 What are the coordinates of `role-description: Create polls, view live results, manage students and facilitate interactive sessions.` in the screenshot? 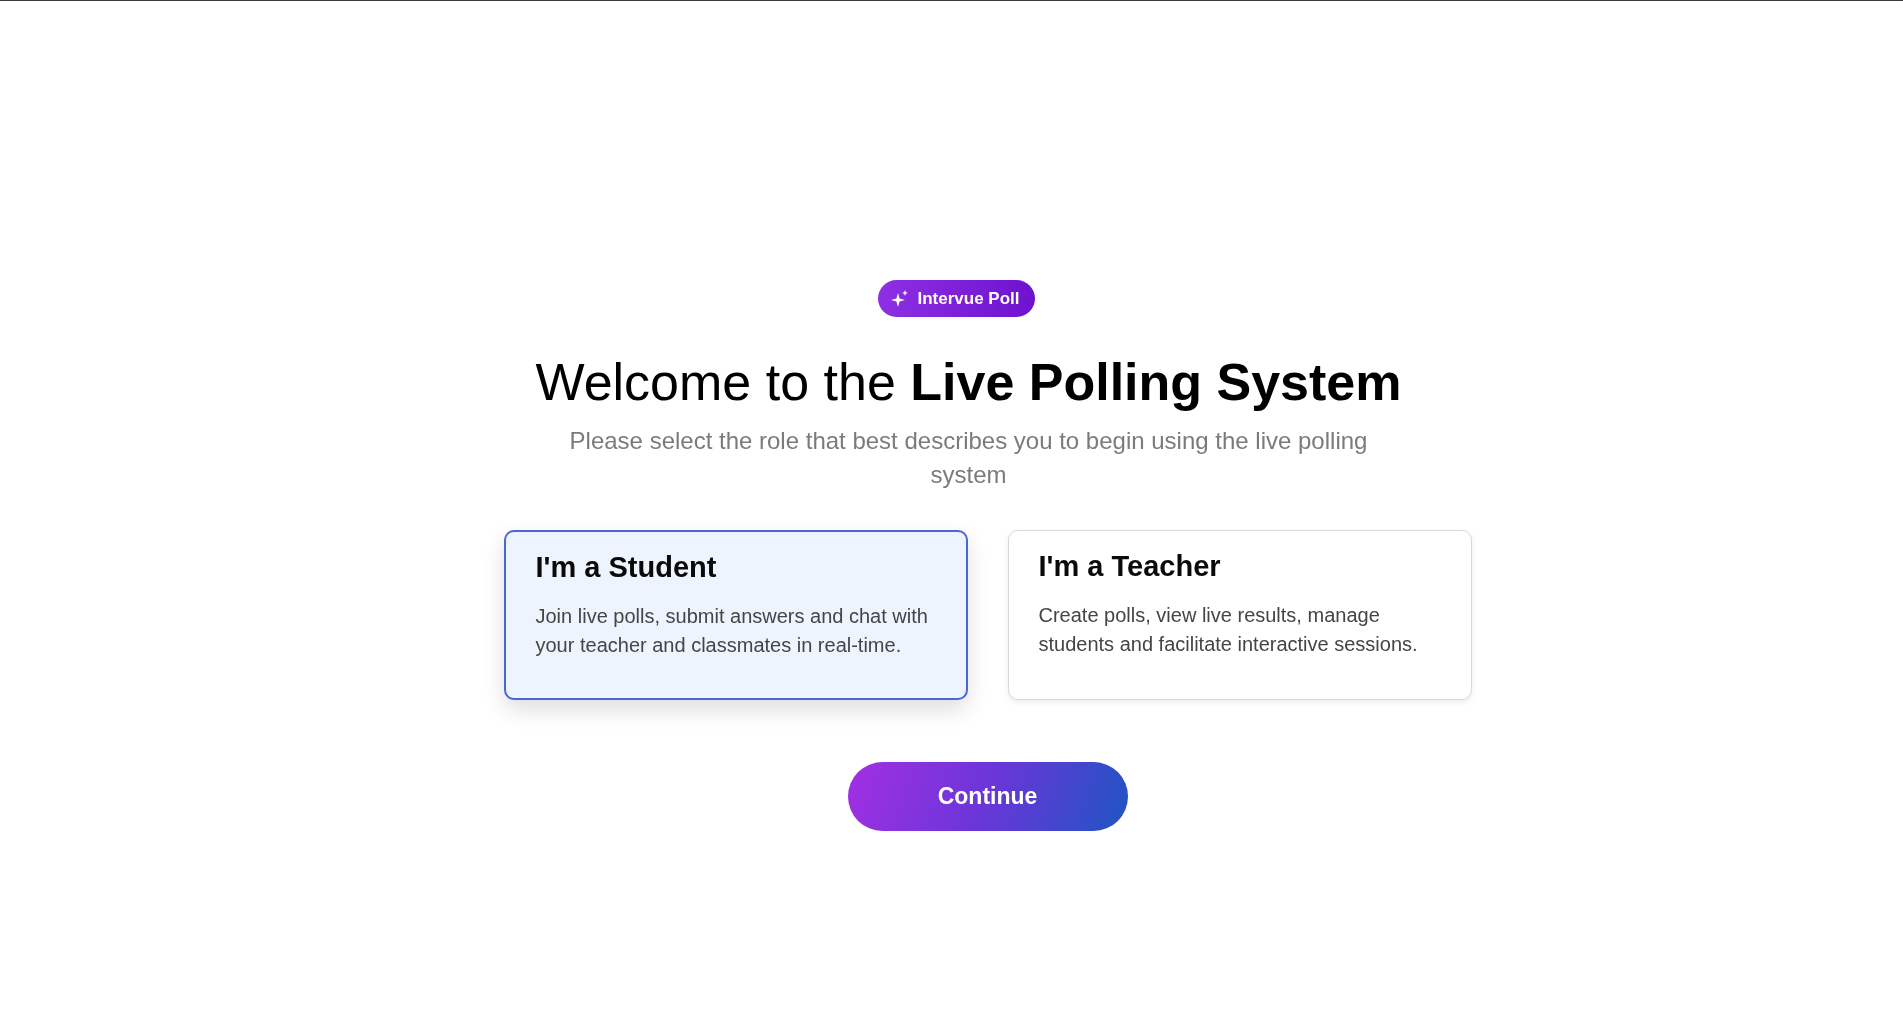 It's located at (1228, 630).